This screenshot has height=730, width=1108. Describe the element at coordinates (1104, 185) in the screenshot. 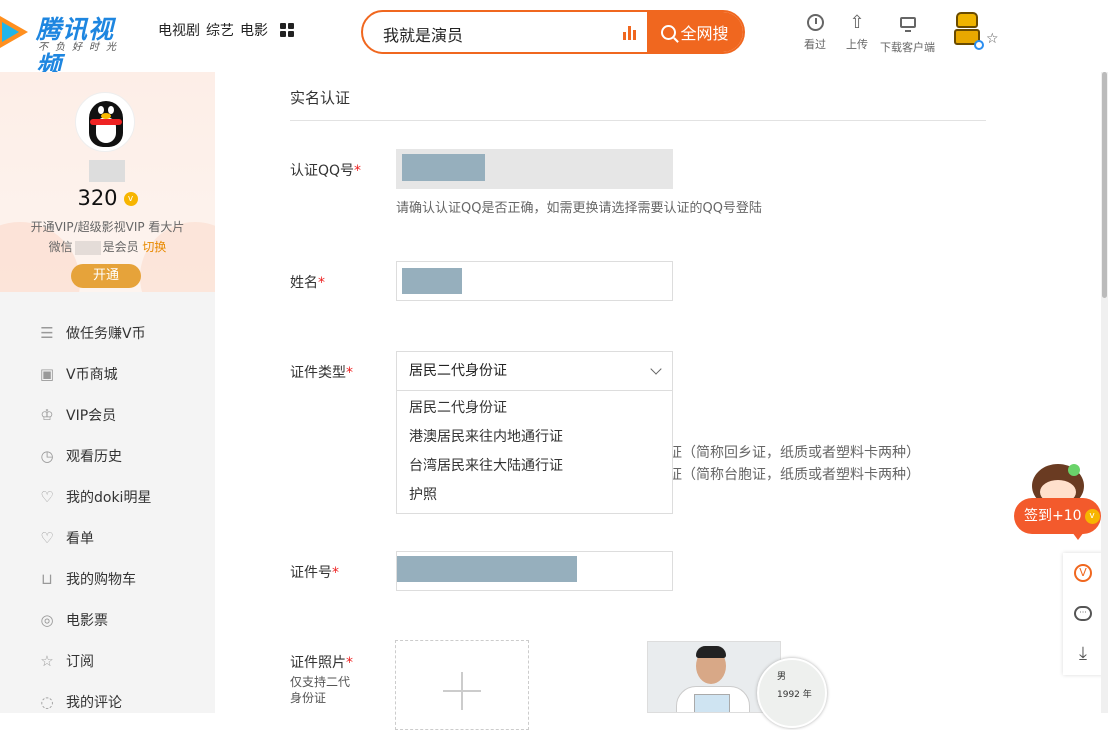

I see `scroll-thumb` at that location.